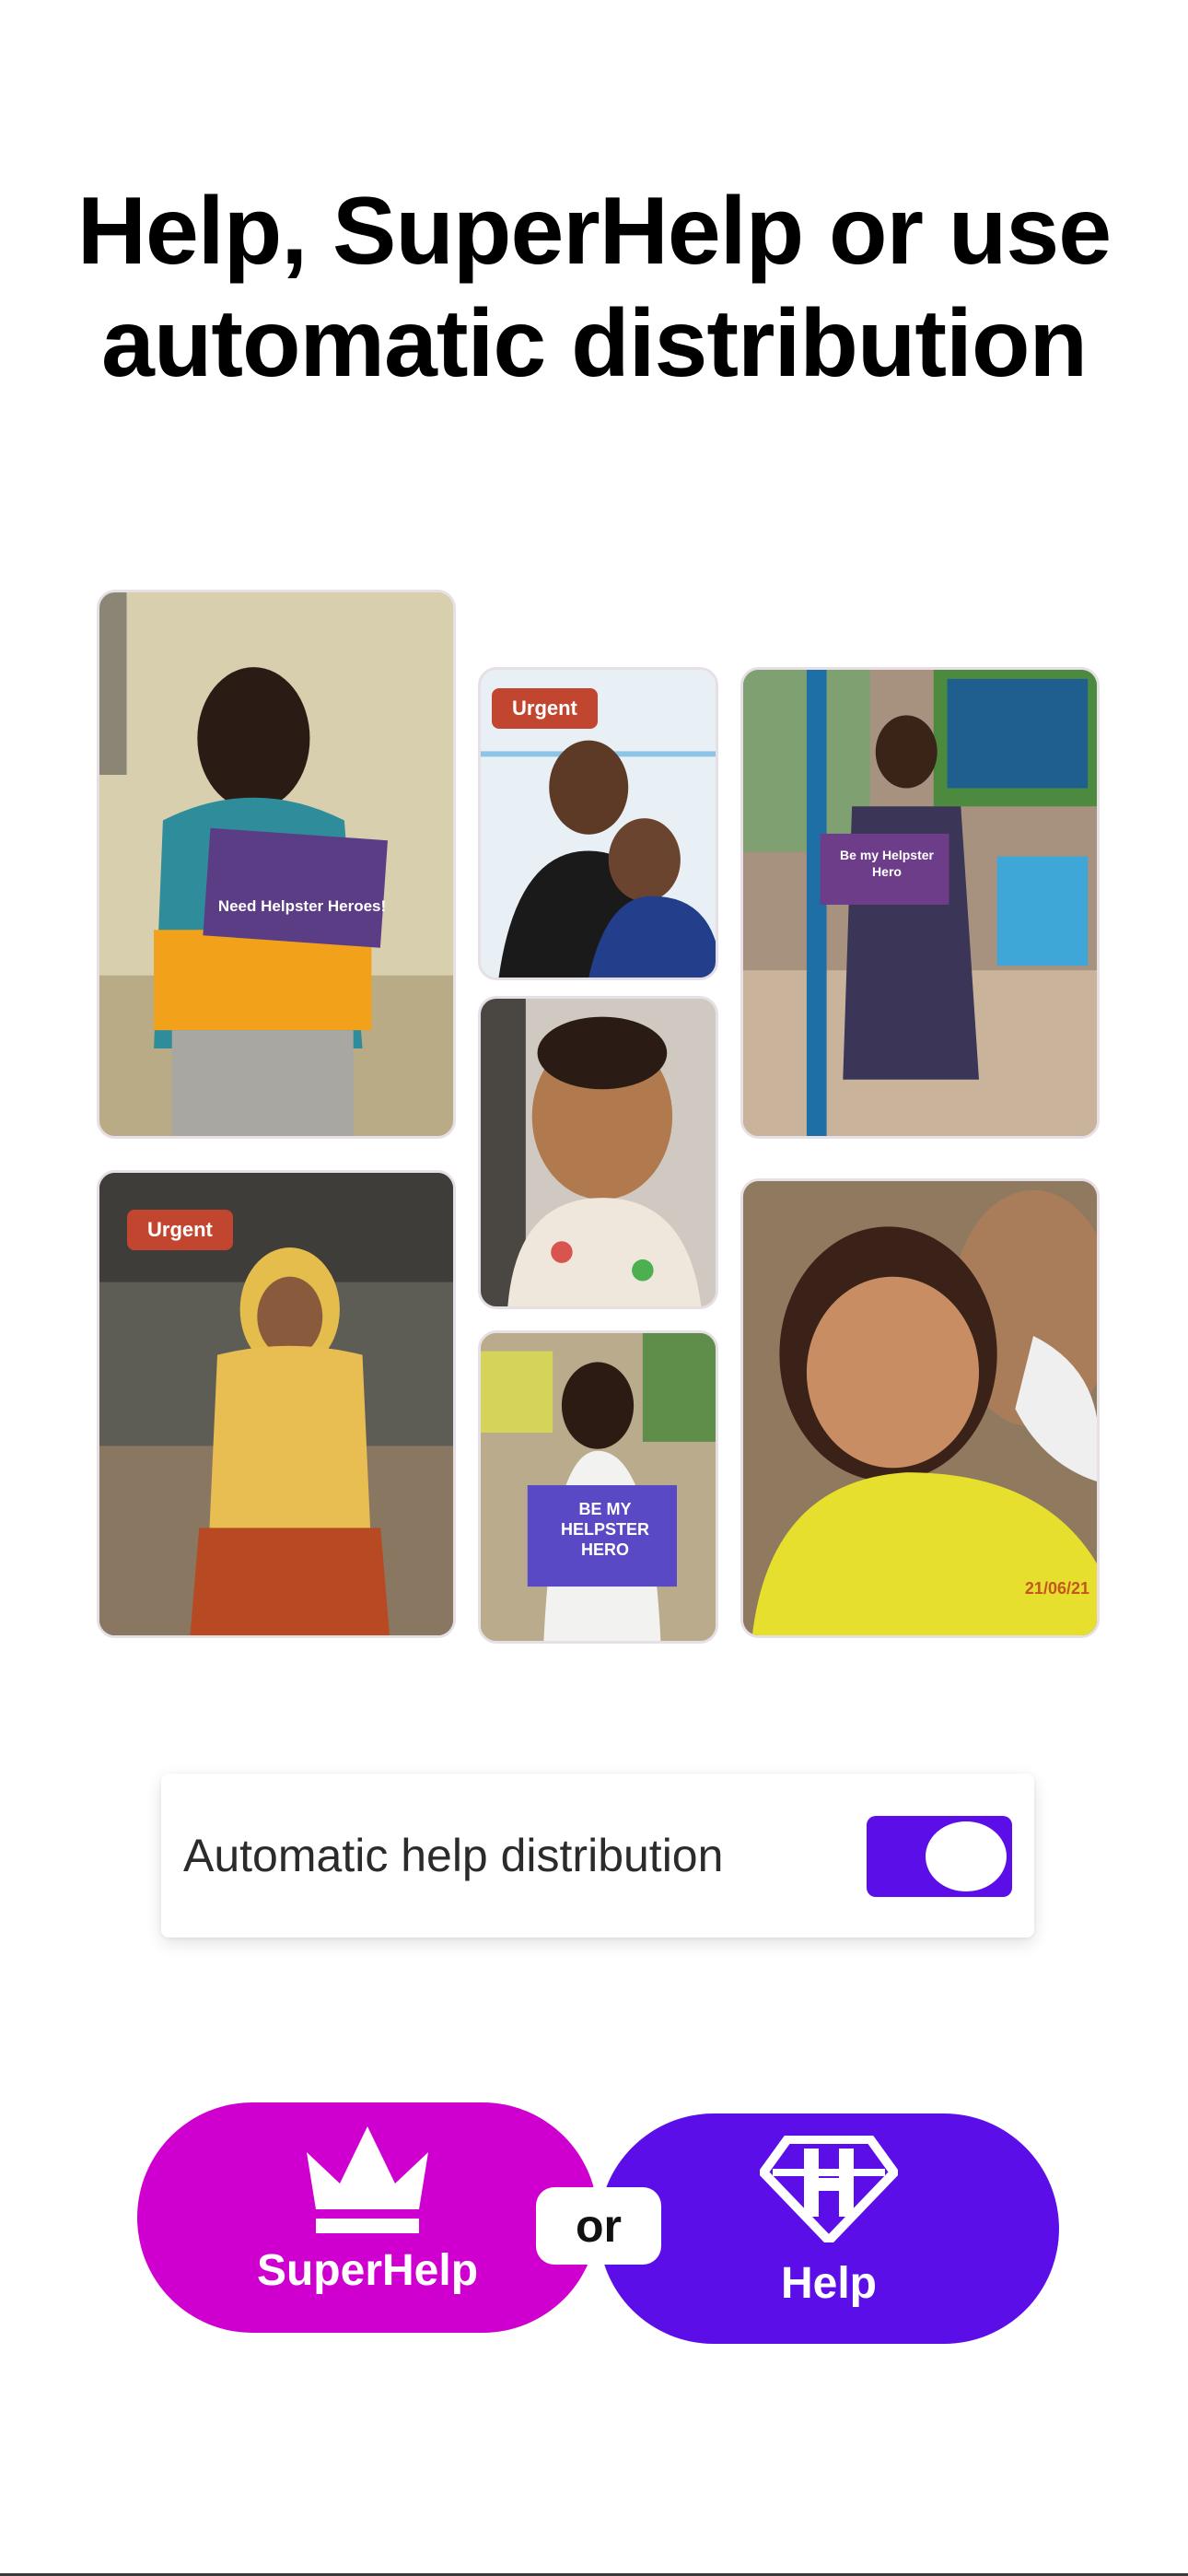 The image size is (1188, 2576). What do you see at coordinates (1056, 1588) in the screenshot?
I see `photo-date-stamp: 21/06/21` at bounding box center [1056, 1588].